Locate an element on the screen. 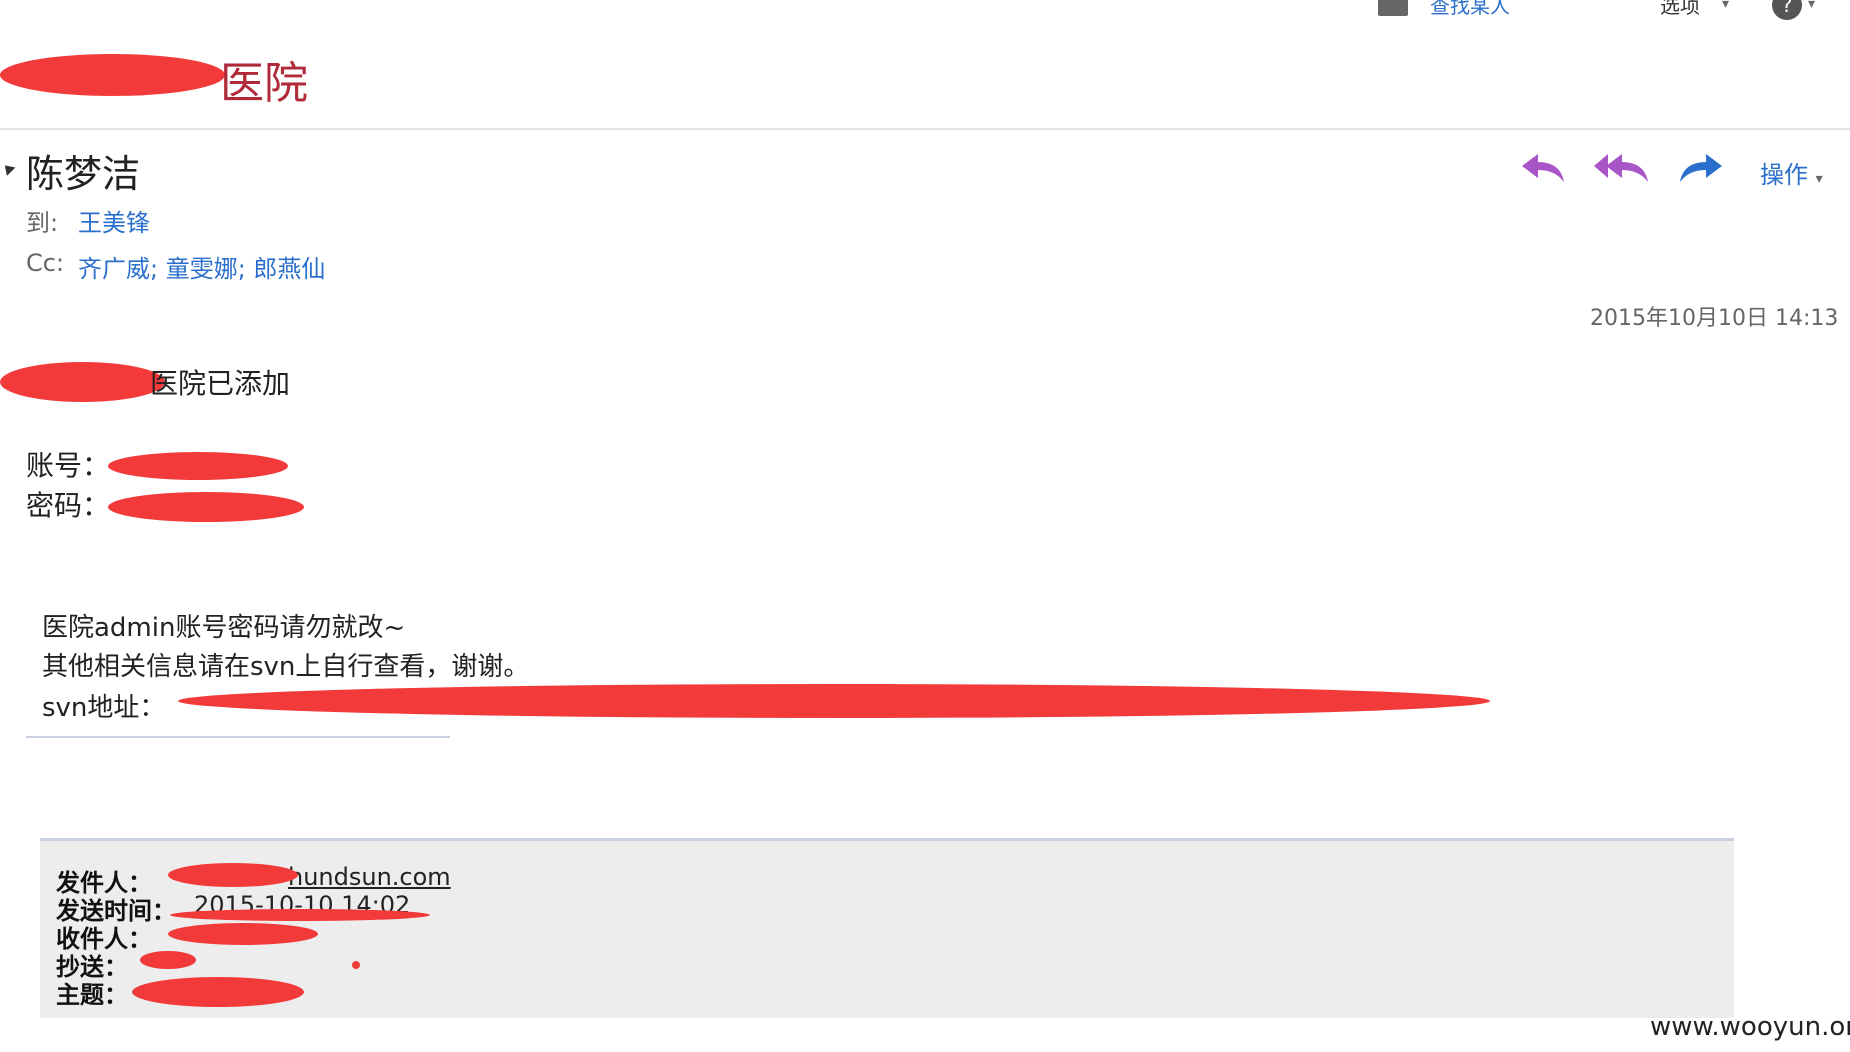 This screenshot has height=1052, width=1850. svn-label: svn地址： is located at coordinates (104, 708).